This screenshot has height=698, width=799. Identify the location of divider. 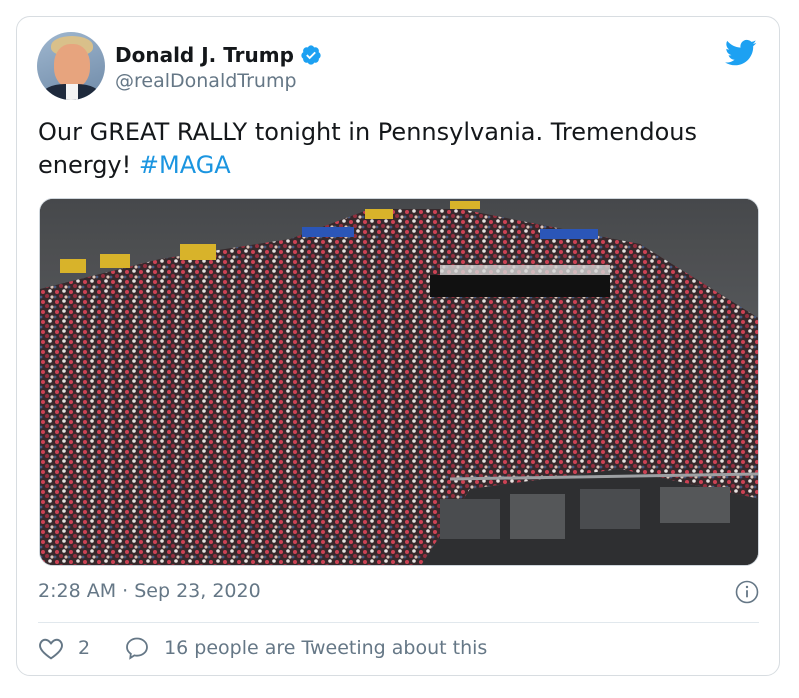
(398, 622).